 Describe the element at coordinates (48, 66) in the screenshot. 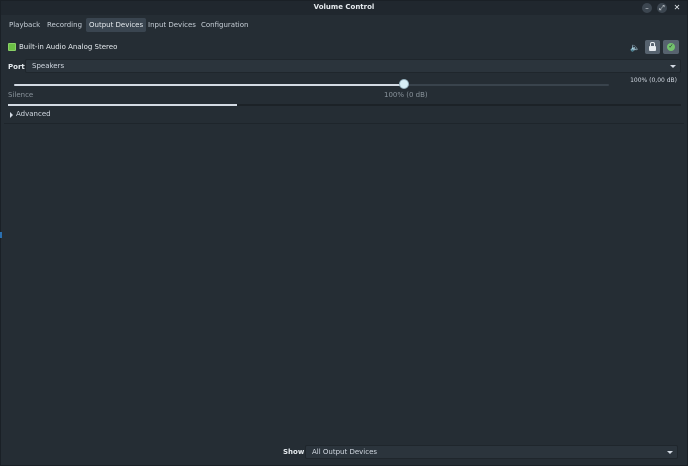

I see `port-value: Speakers` at that location.